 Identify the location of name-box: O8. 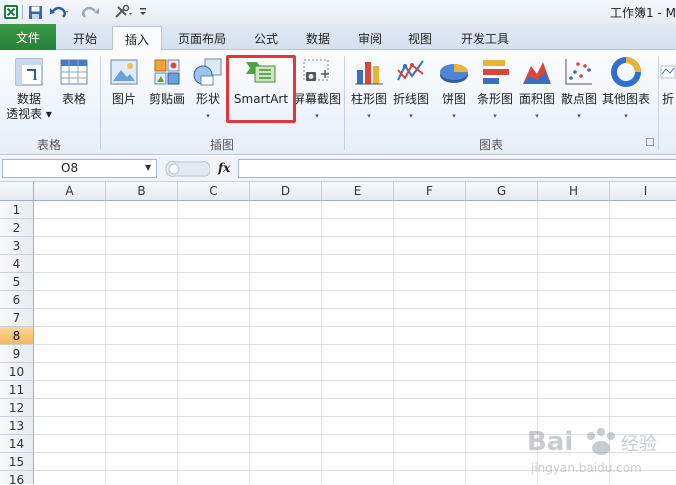
(79, 168).